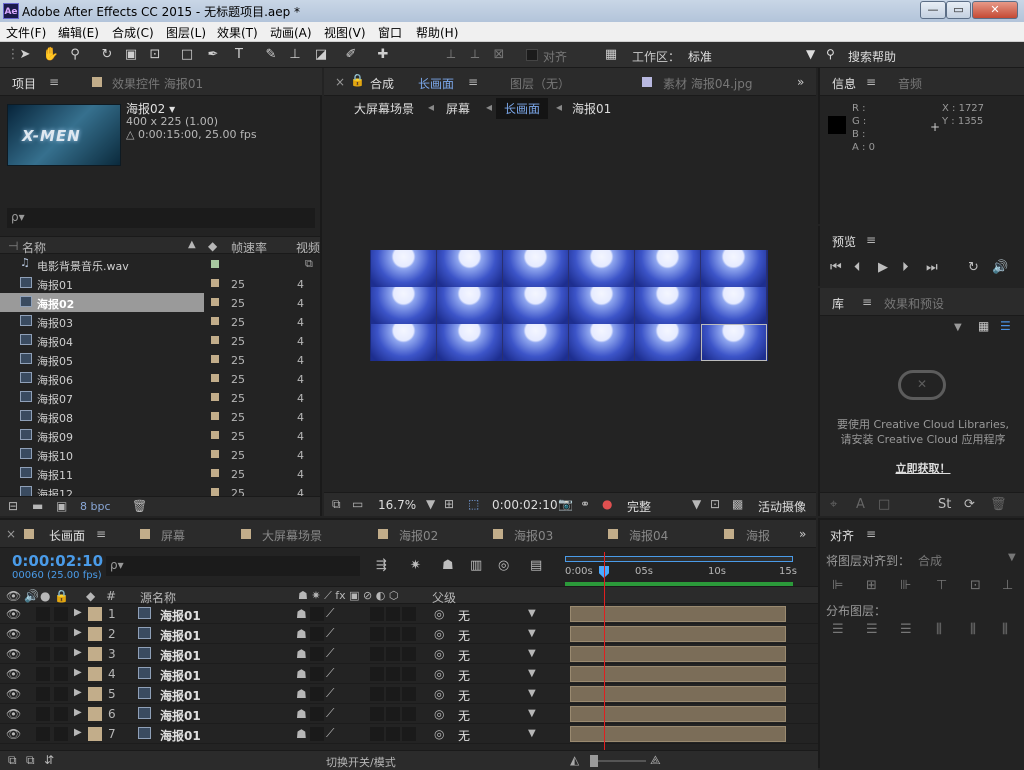 The image size is (1024, 770). Describe the element at coordinates (1012, 557) in the screenshot. I see `align-to-dropdown-icon: ▼` at that location.